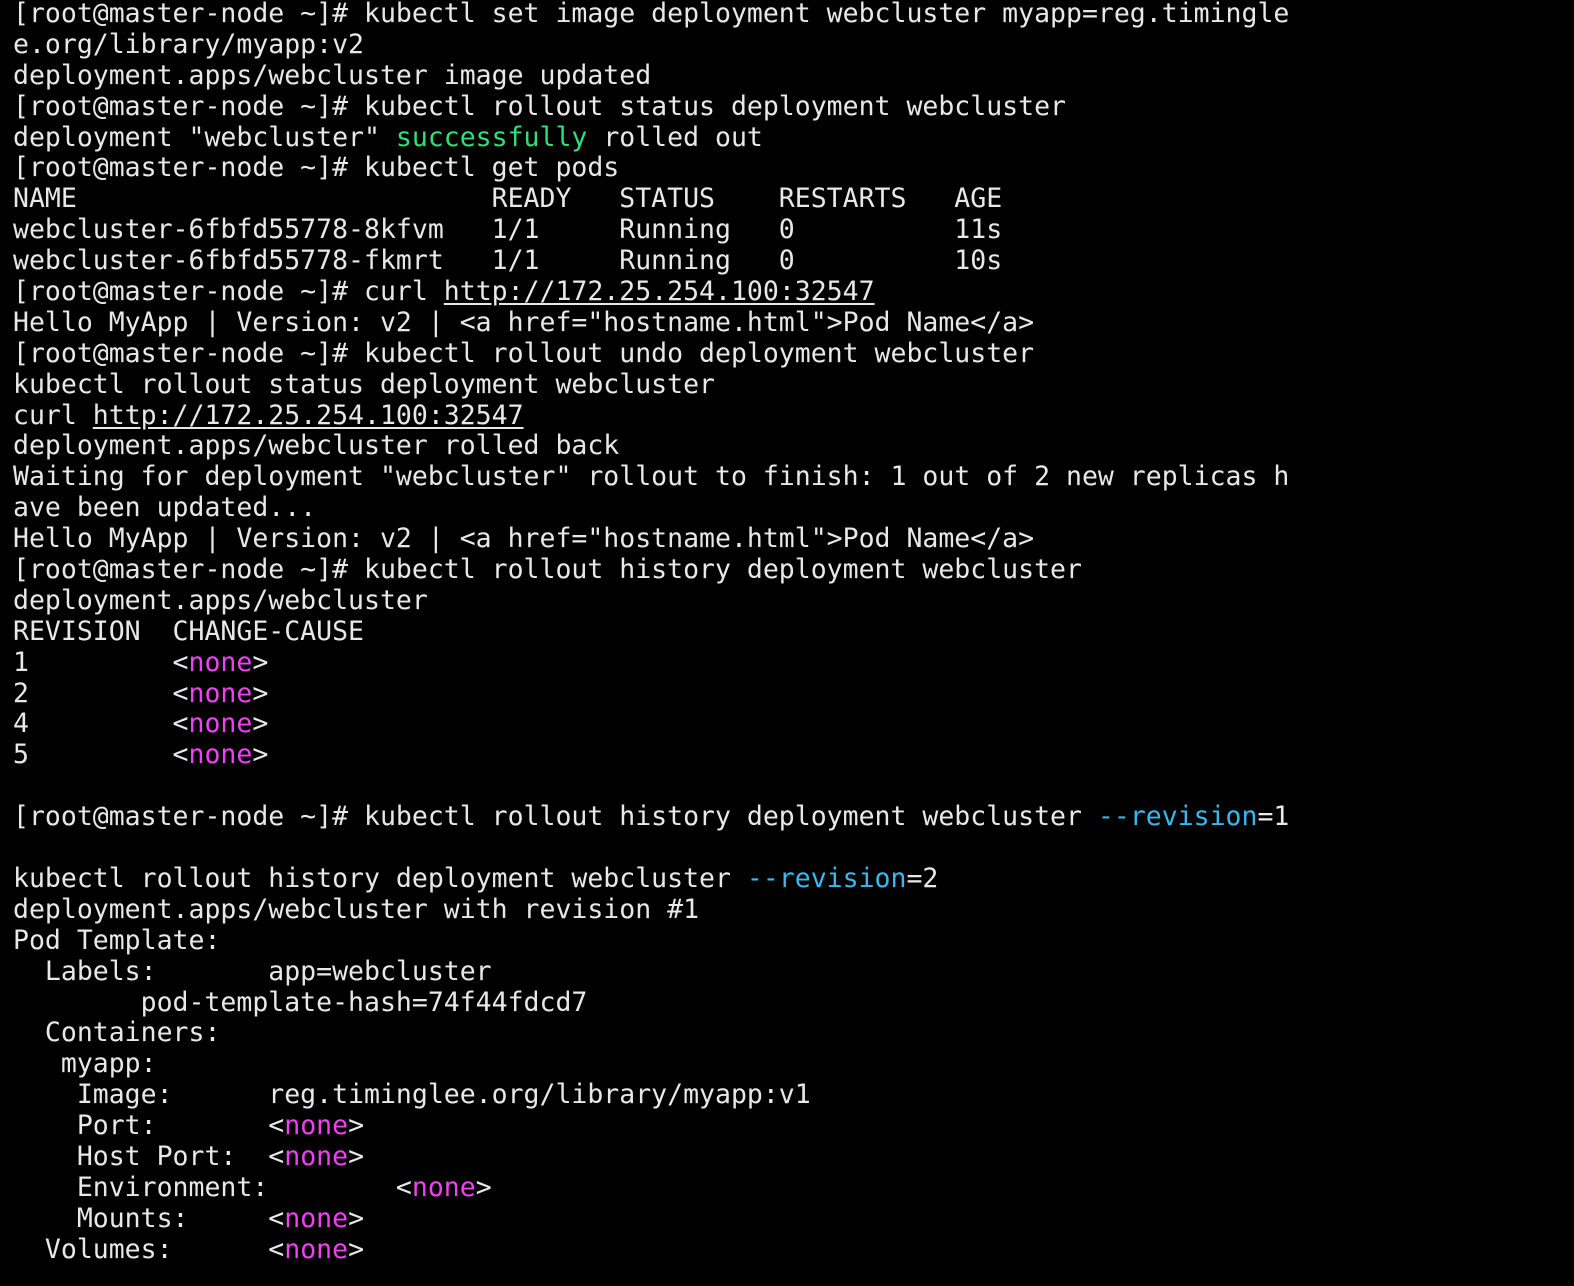 This screenshot has height=1286, width=1574. I want to click on terminal-text: rolled out, so click(675, 137).